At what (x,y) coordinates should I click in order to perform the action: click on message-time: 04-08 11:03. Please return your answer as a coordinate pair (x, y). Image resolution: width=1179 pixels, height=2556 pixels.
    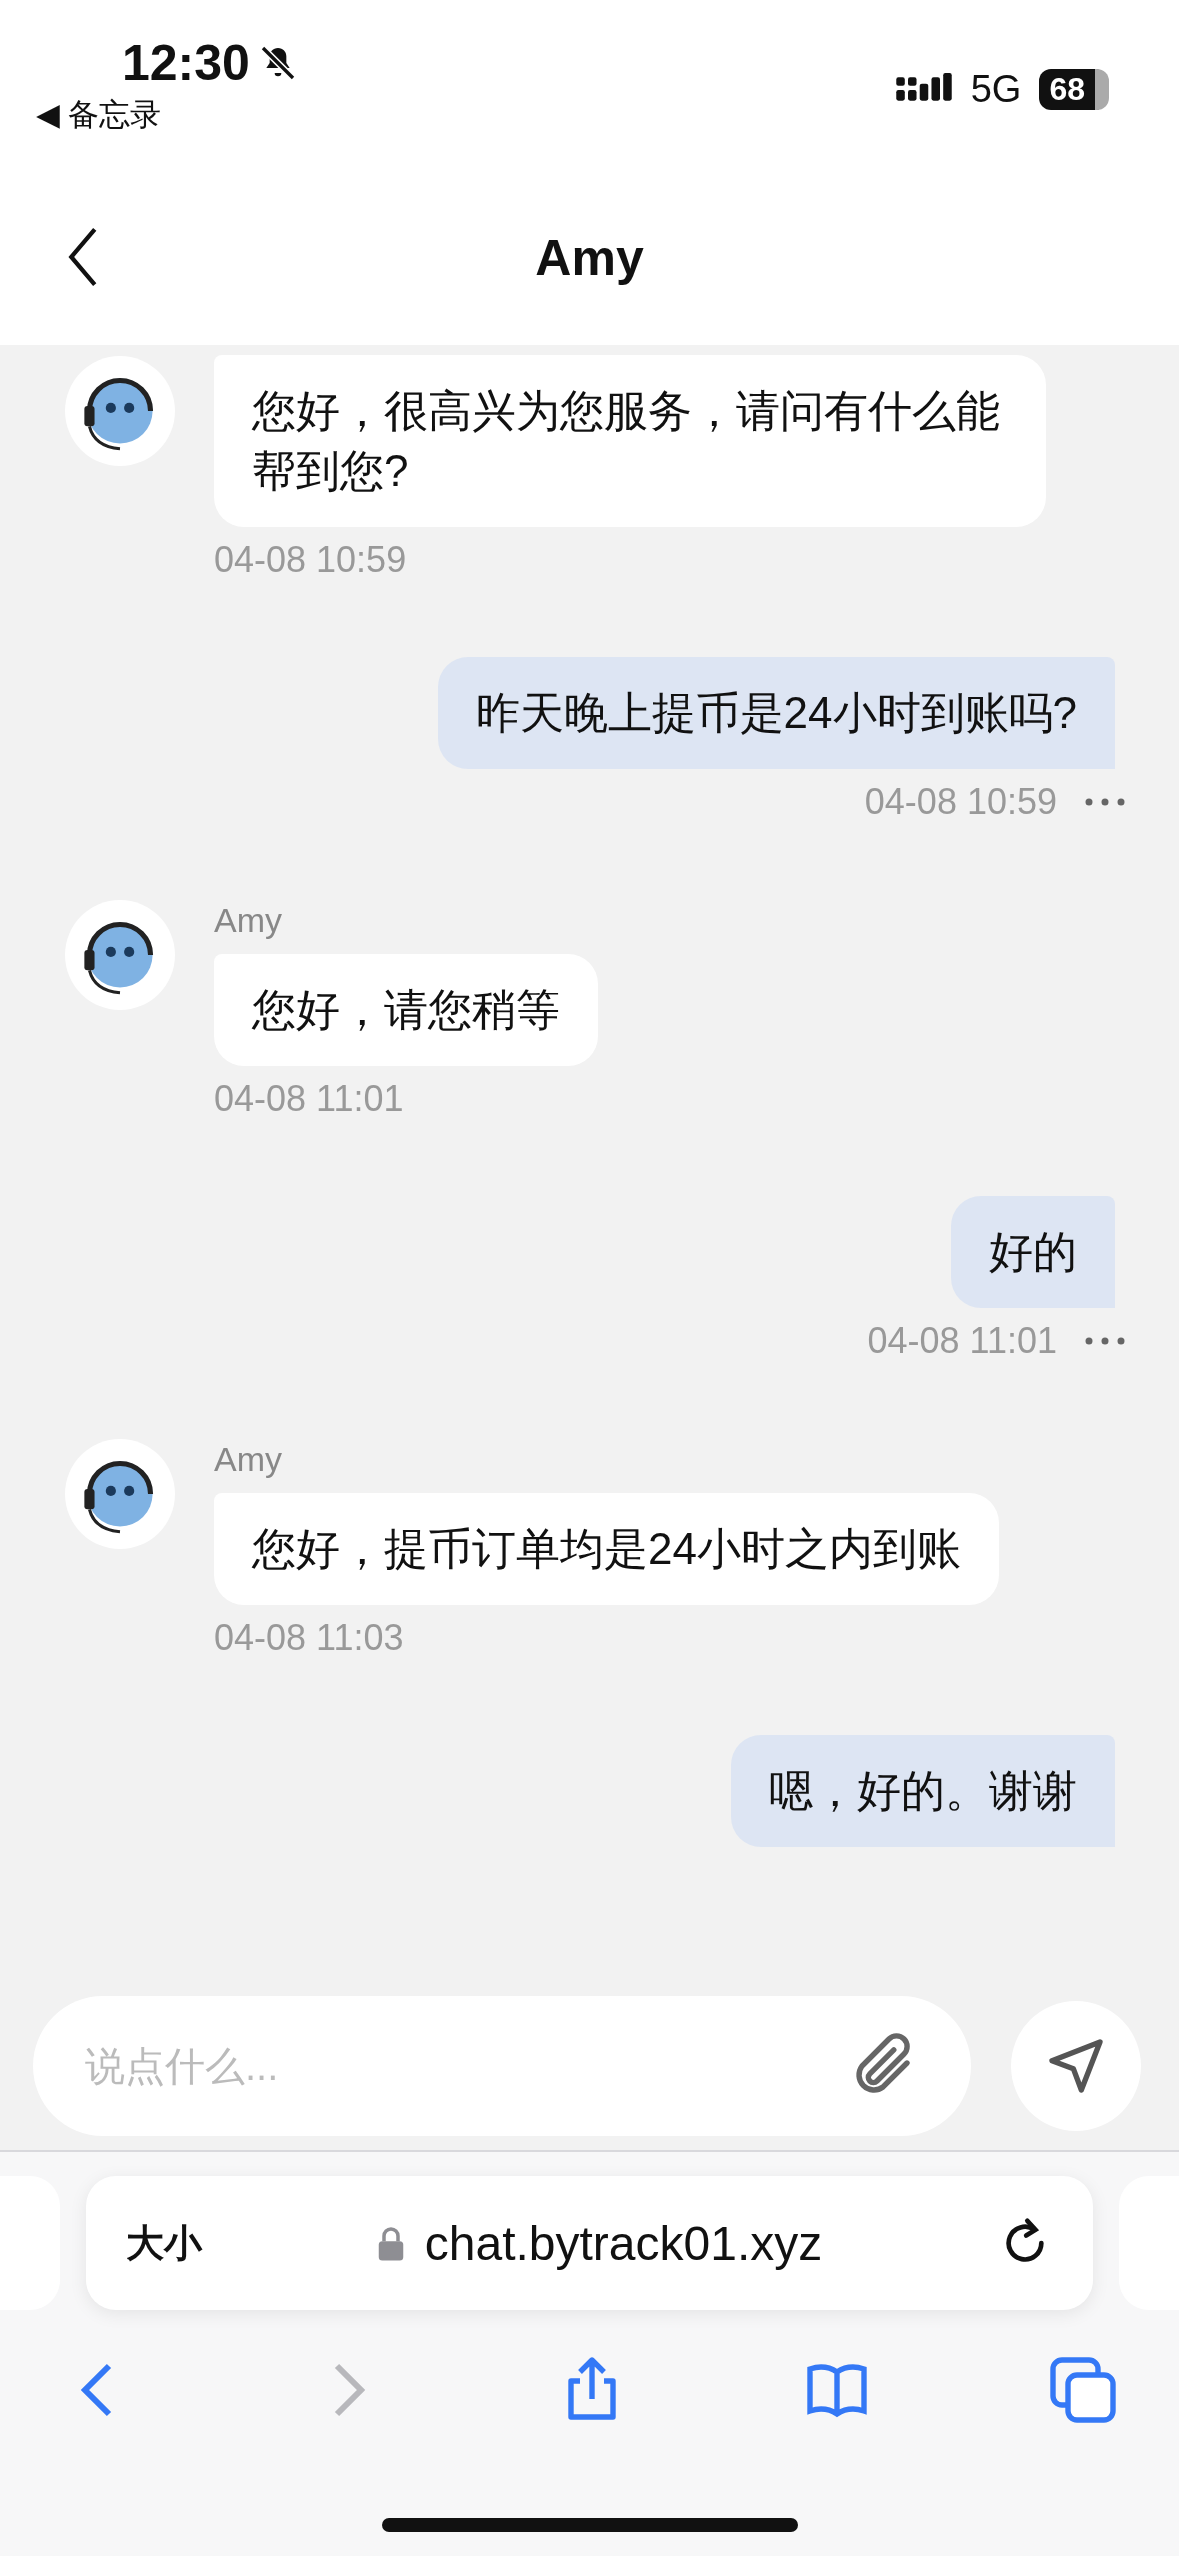
    Looking at the image, I should click on (309, 1638).